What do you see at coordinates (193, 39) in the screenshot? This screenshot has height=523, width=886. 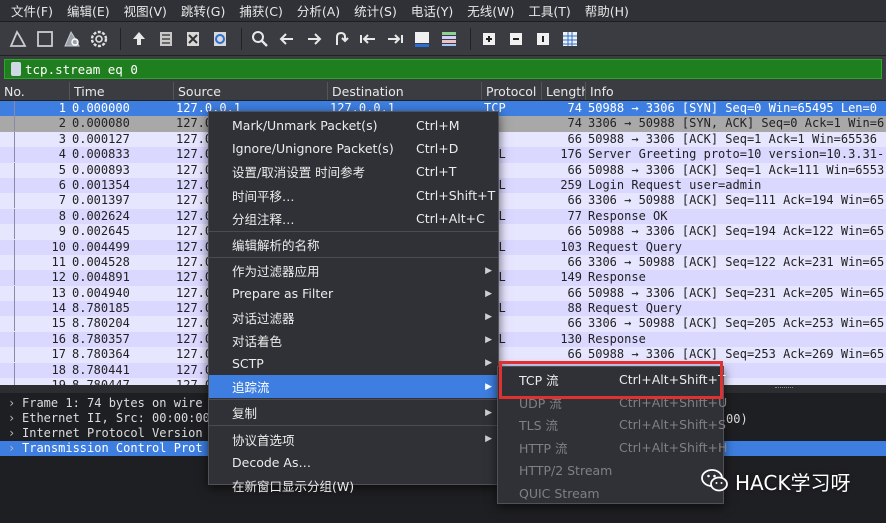 I see `close-file-icon` at bounding box center [193, 39].